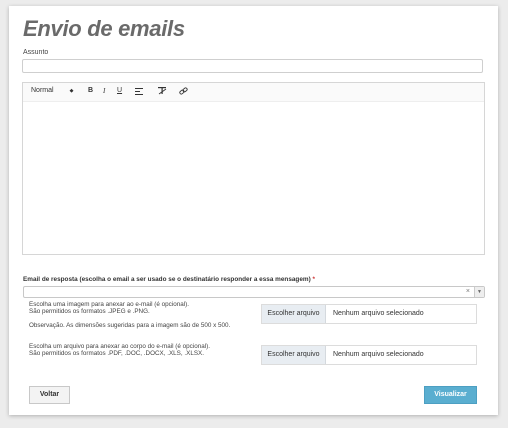 The height and width of the screenshot is (428, 508). I want to click on choose-image-button: Escolher arquivo, so click(294, 314).